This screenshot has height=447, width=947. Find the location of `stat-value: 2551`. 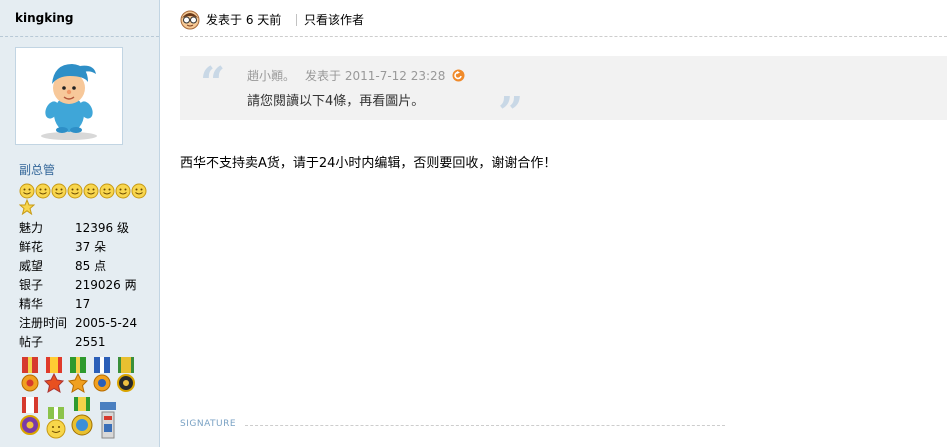

stat-value: 2551 is located at coordinates (90, 342).